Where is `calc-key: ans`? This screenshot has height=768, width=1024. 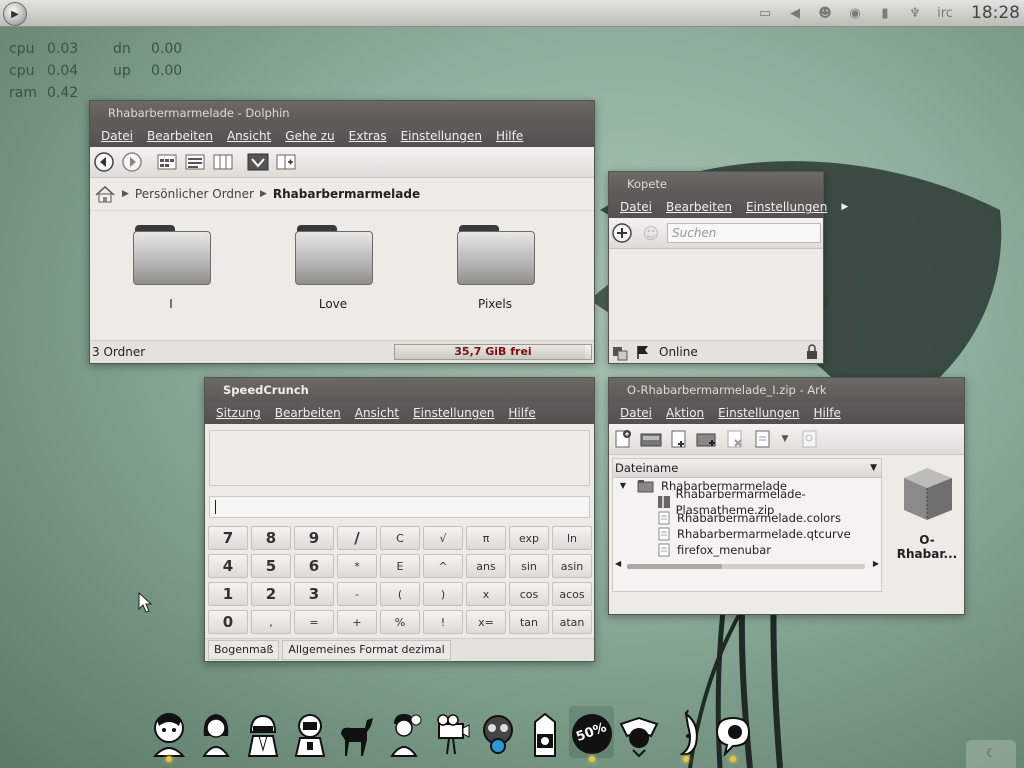
calc-key: ans is located at coordinates (486, 566).